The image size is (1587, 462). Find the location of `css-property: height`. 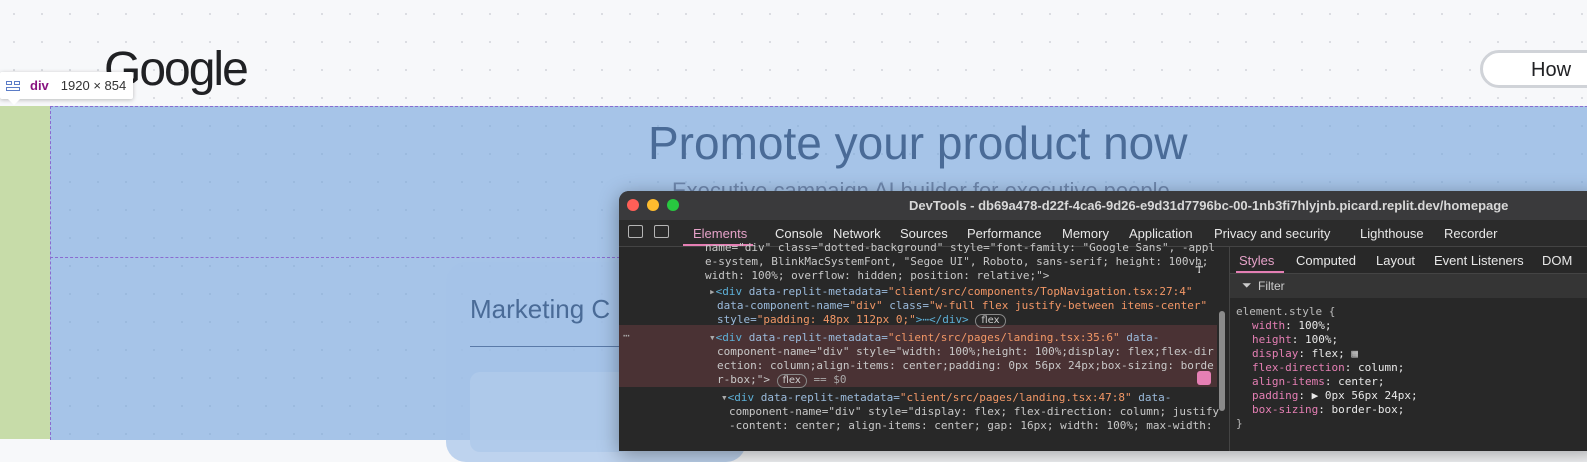

css-property: height is located at coordinates (1272, 339).